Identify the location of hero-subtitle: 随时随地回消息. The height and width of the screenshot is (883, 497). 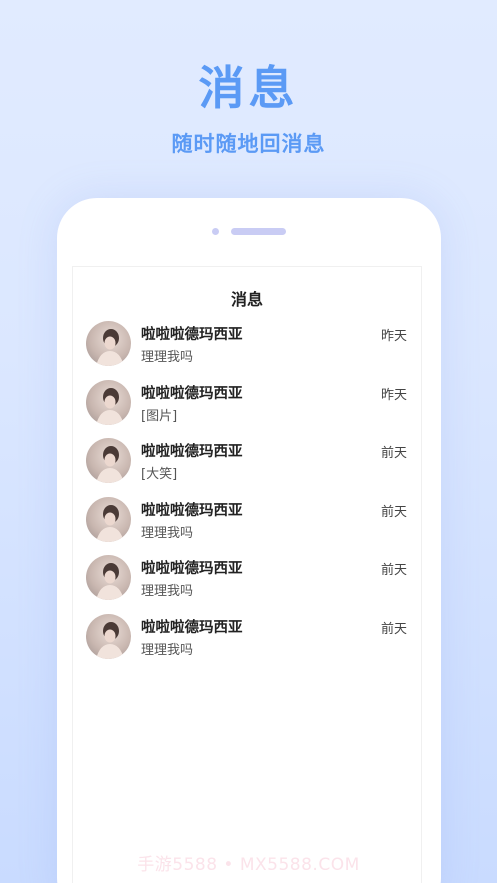
(248, 144).